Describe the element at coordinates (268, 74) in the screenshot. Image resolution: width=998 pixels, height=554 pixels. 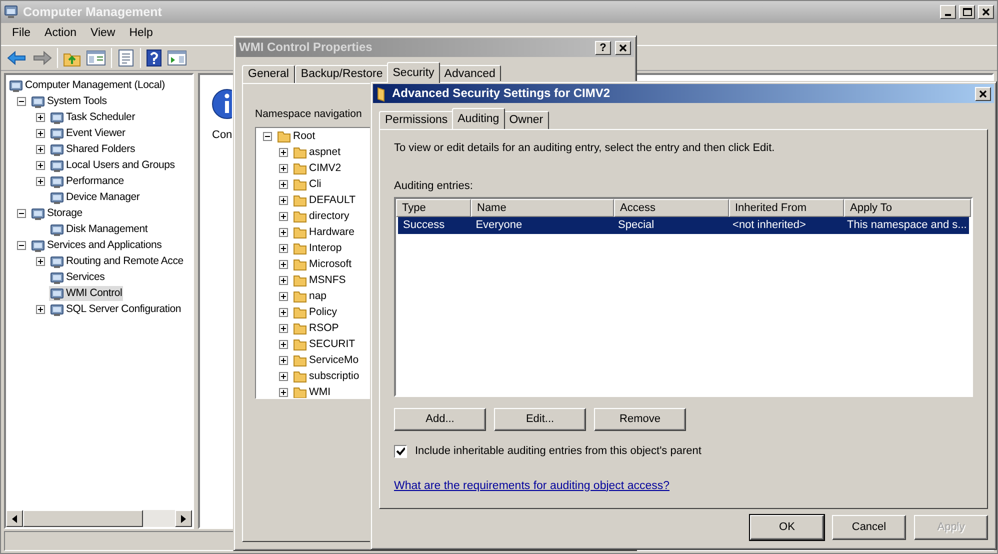
I see `tab: General` at that location.